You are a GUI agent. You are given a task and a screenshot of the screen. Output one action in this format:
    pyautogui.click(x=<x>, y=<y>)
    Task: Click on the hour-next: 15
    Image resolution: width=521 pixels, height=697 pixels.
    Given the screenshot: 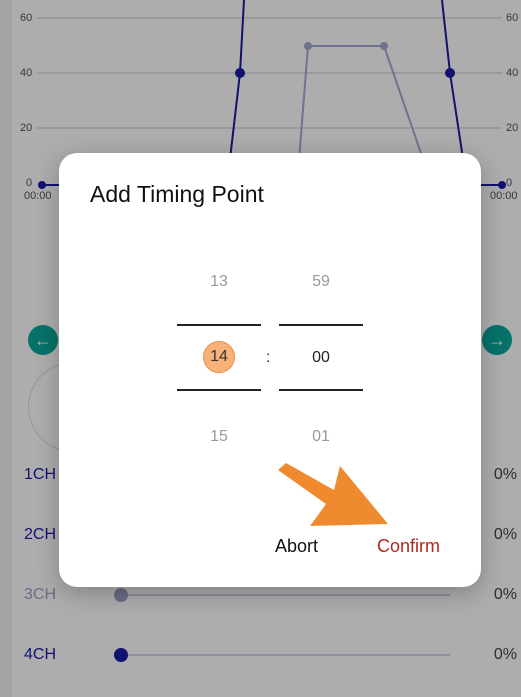 What is the action you would take?
    pyautogui.click(x=219, y=437)
    